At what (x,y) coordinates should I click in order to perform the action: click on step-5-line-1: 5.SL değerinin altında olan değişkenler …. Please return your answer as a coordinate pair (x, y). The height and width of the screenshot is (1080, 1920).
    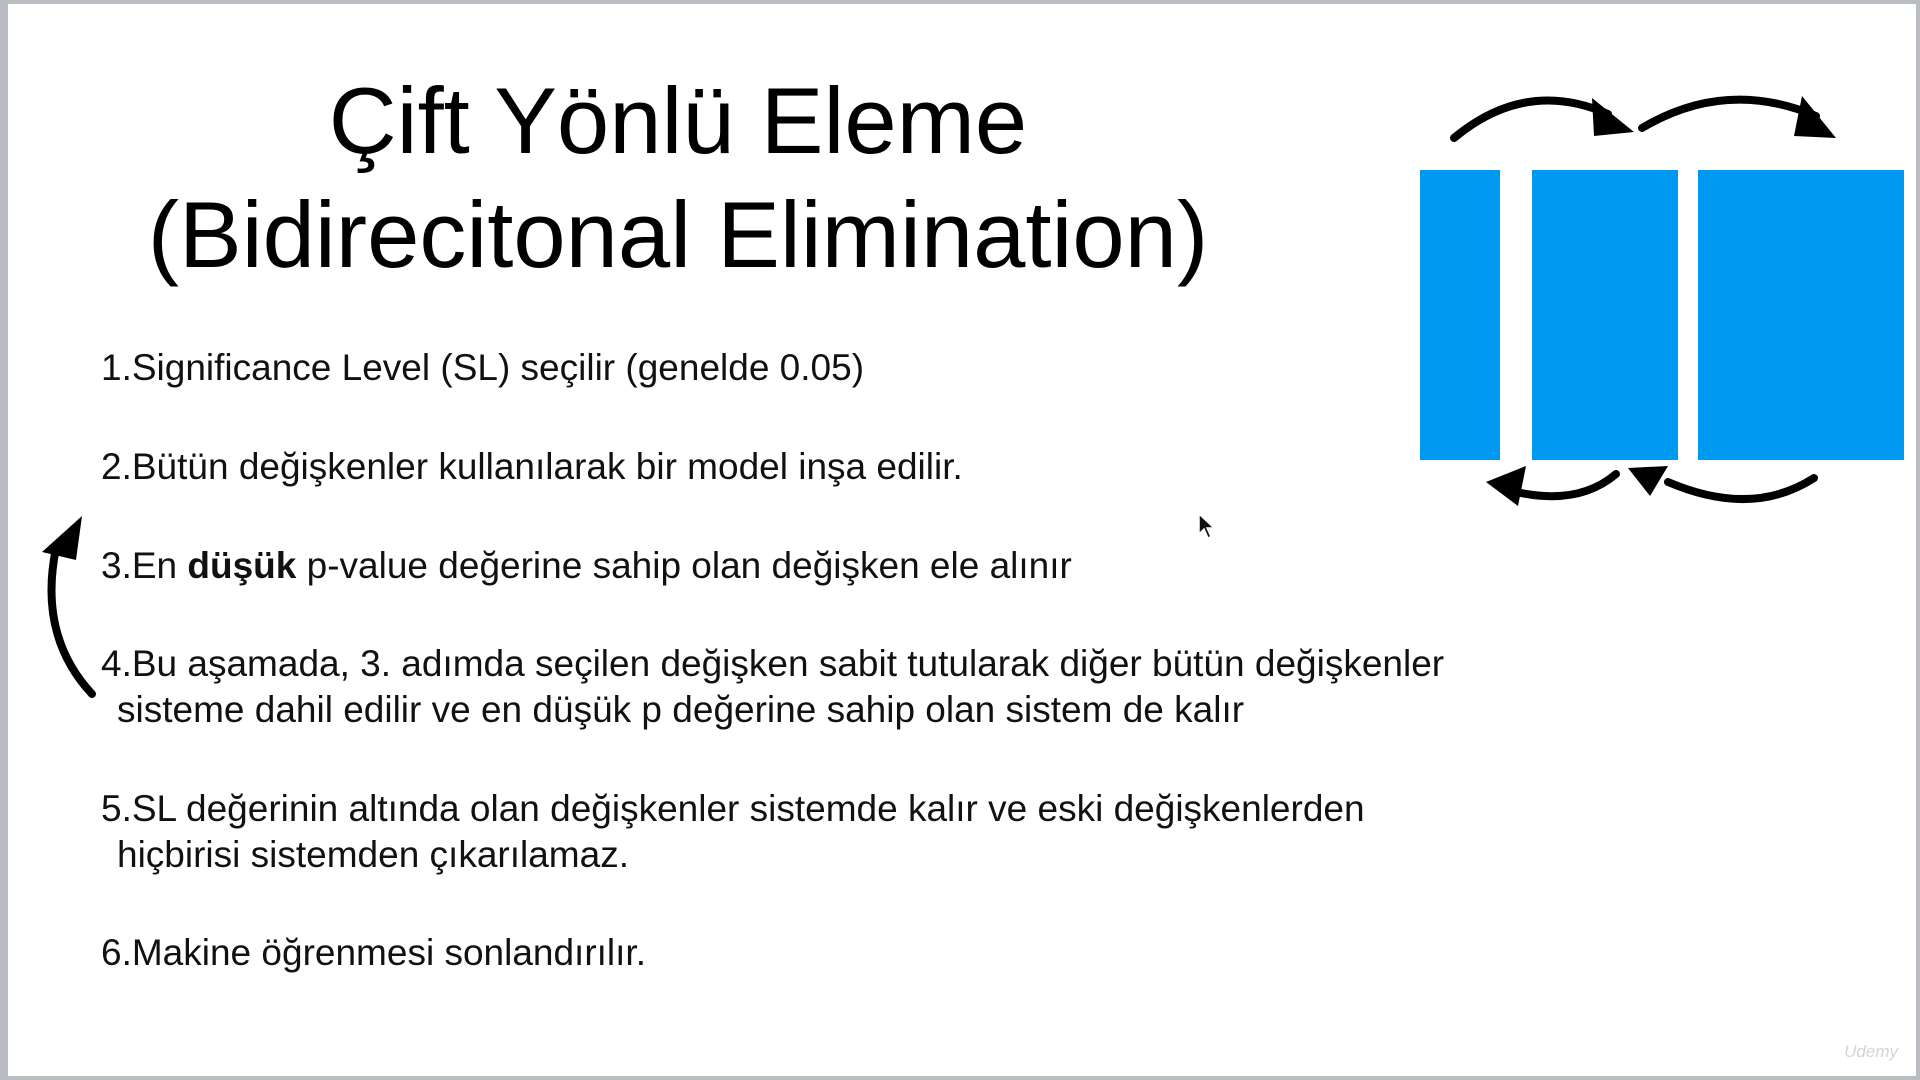
    Looking at the image, I should click on (733, 808).